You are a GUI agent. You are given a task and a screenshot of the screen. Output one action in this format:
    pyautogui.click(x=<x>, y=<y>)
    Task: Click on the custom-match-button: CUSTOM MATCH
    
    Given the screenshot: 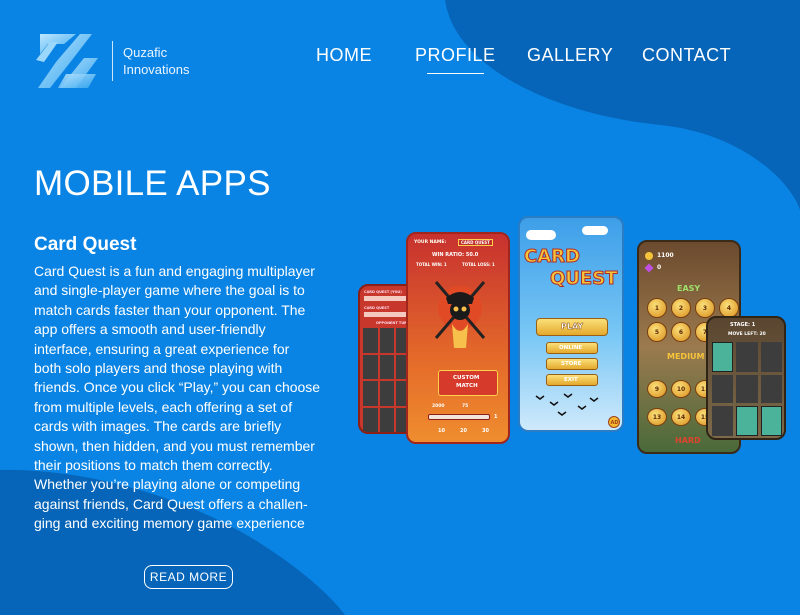 What is the action you would take?
    pyautogui.click(x=468, y=383)
    